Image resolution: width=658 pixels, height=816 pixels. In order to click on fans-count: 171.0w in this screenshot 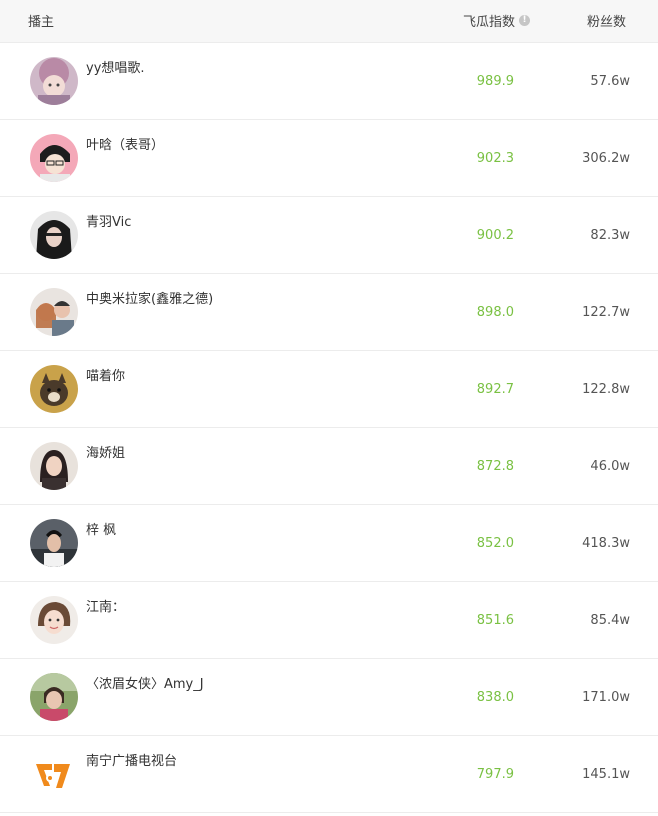, I will do `click(606, 697)`.